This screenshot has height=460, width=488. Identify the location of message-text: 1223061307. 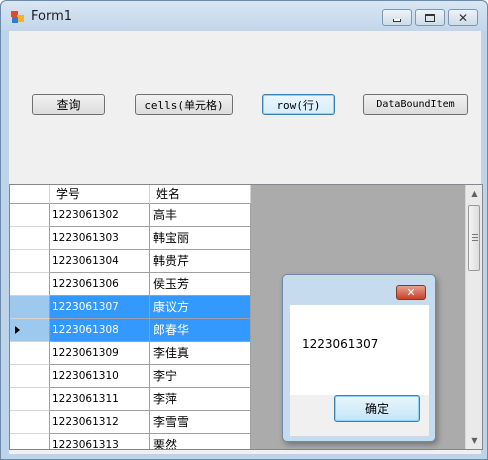
(340, 344).